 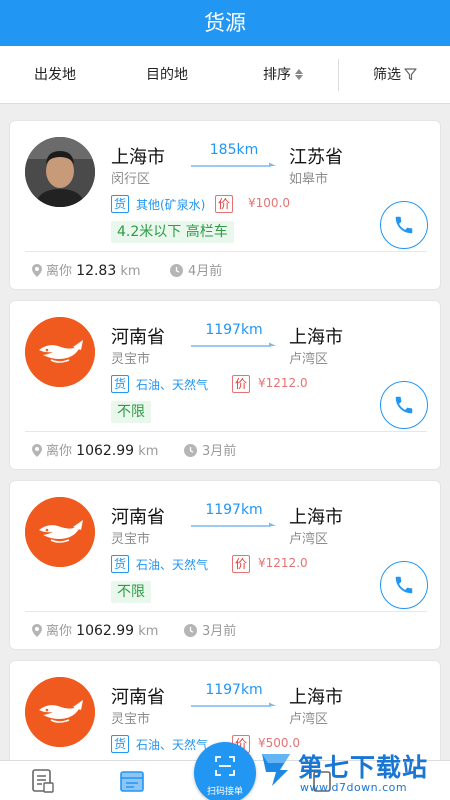 I want to click on scan-order-label: 扫码接单, so click(x=224, y=792).